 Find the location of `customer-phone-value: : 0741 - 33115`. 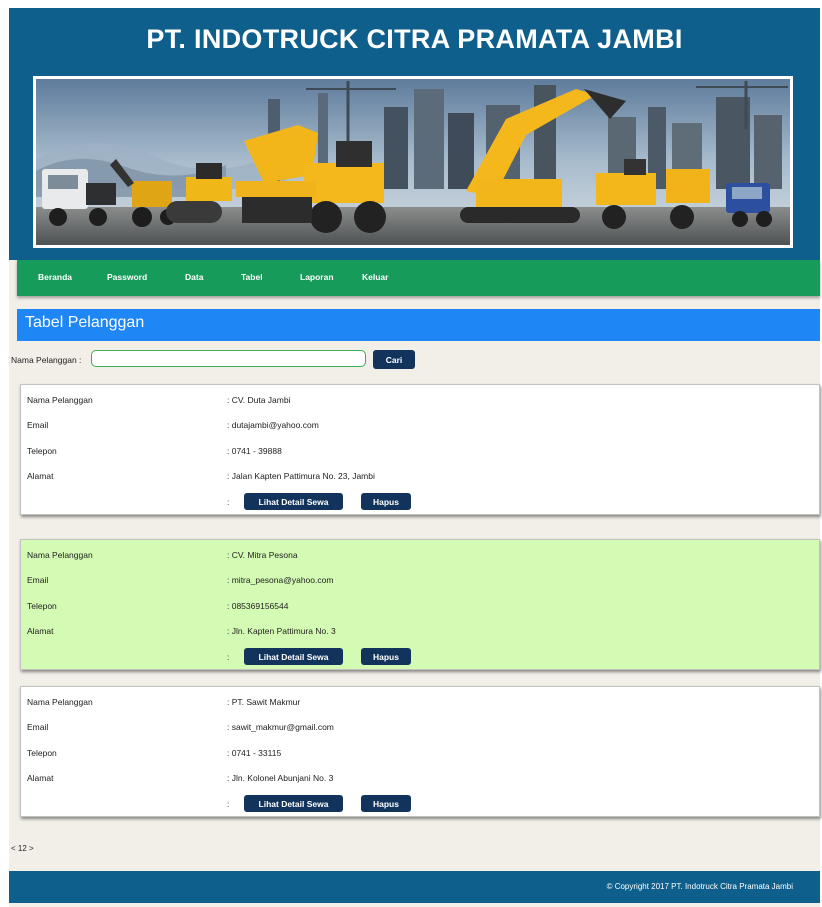

customer-phone-value: : 0741 - 33115 is located at coordinates (254, 753).